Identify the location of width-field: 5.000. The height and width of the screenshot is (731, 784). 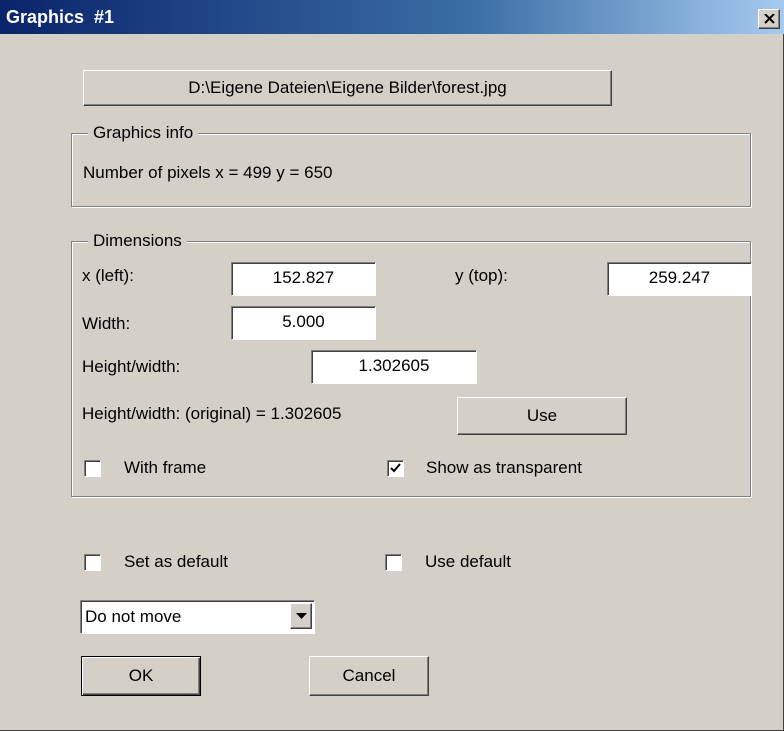
(303, 323).